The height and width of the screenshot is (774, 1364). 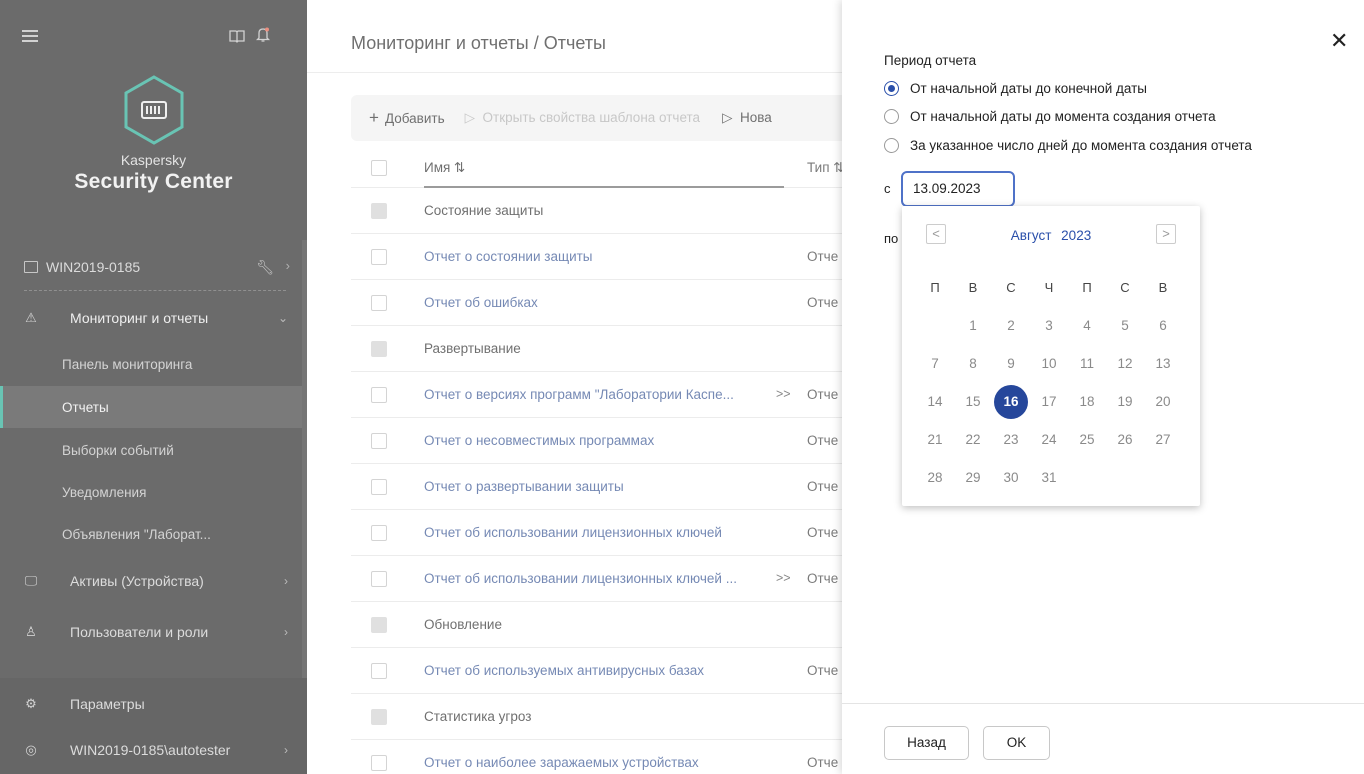 I want to click on radio-label: От начальной даты до конечной даты, so click(x=1029, y=88).